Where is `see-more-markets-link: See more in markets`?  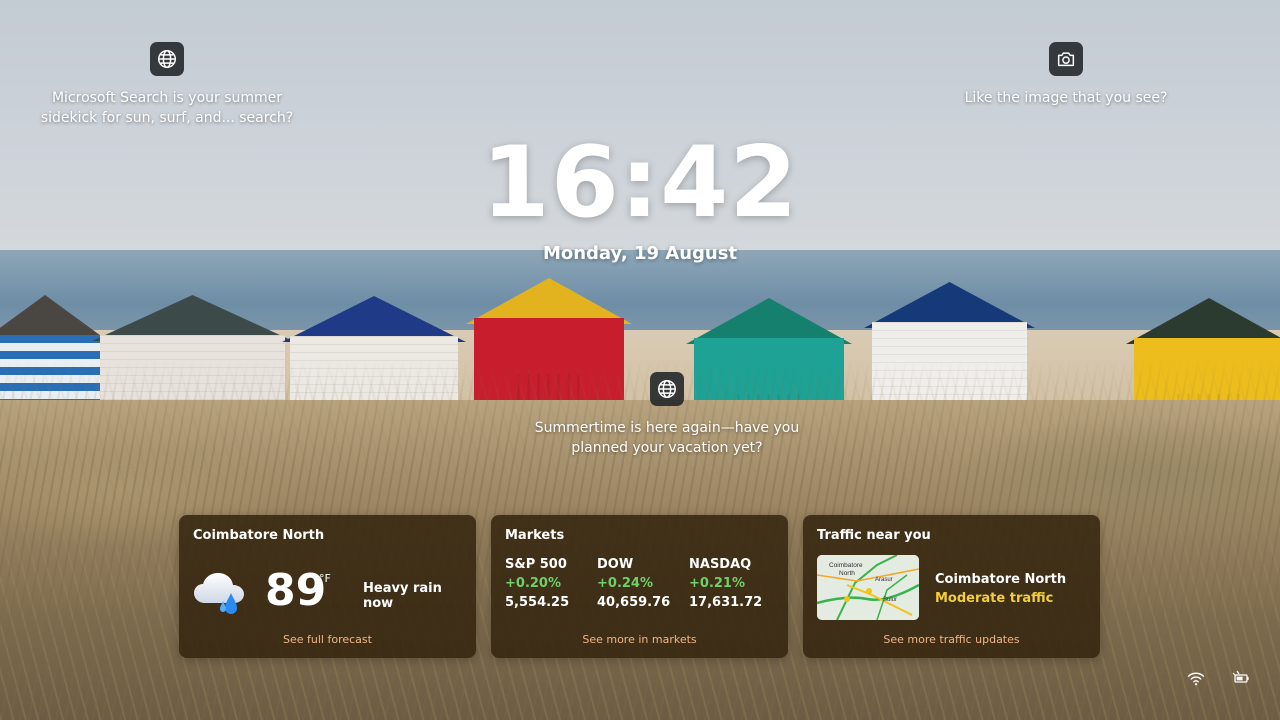
see-more-markets-link: See more in markets is located at coordinates (639, 639).